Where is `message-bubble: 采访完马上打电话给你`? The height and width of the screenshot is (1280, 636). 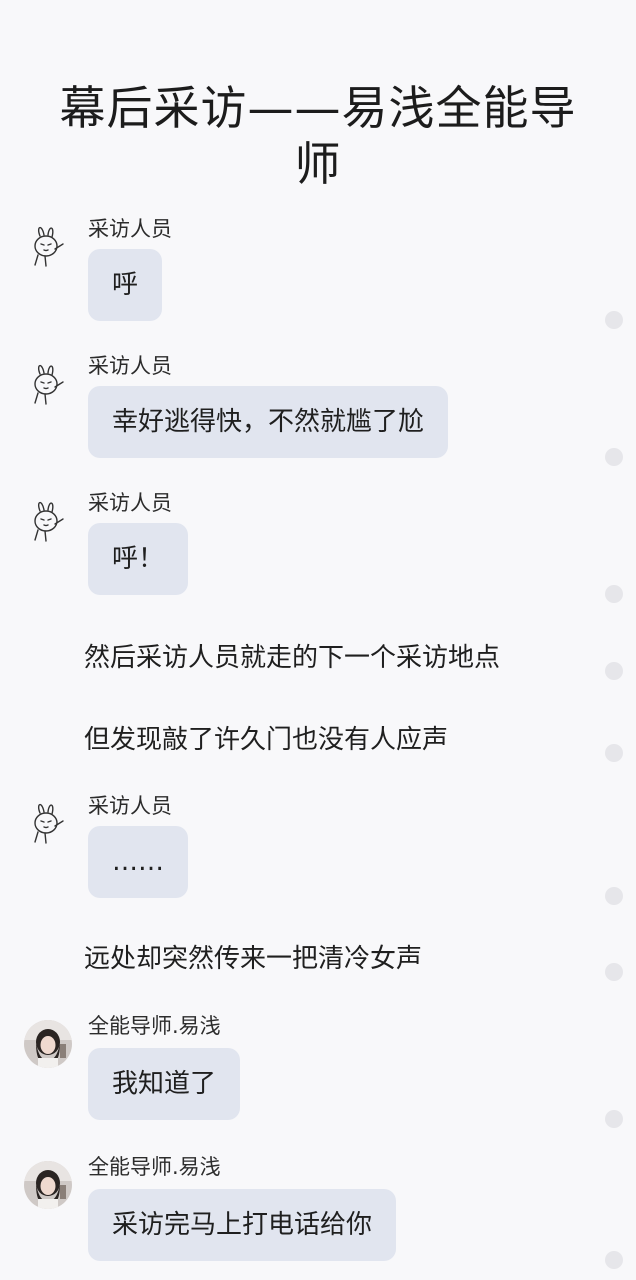
message-bubble: 采访完马上打电话给你 is located at coordinates (242, 1225).